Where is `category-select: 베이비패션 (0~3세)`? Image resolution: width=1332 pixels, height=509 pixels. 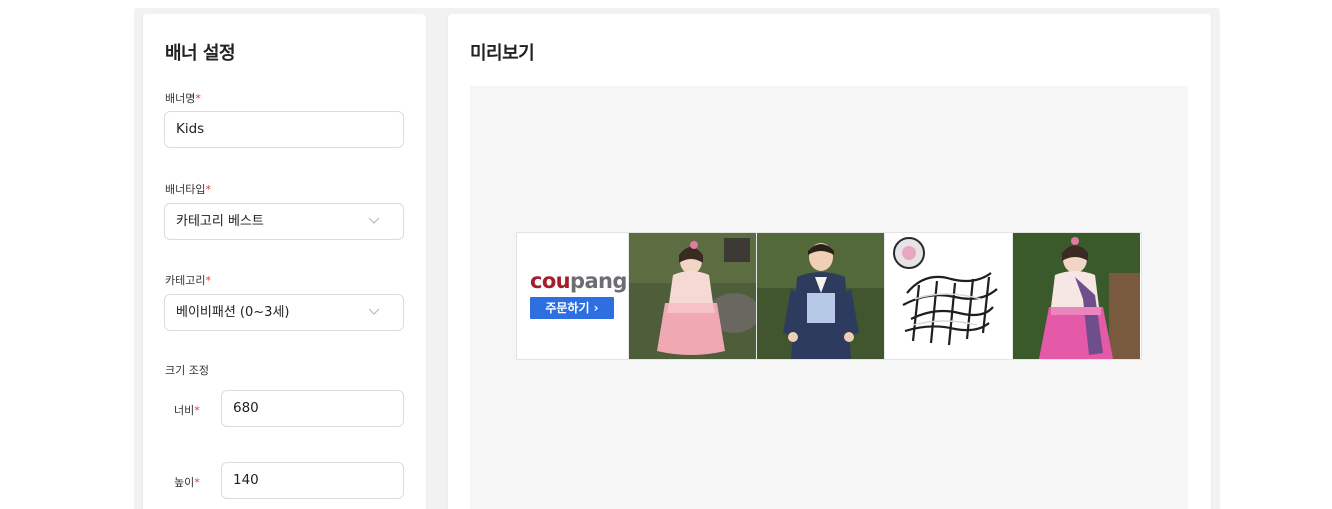 category-select: 베이비패션 (0~3세) is located at coordinates (284, 312).